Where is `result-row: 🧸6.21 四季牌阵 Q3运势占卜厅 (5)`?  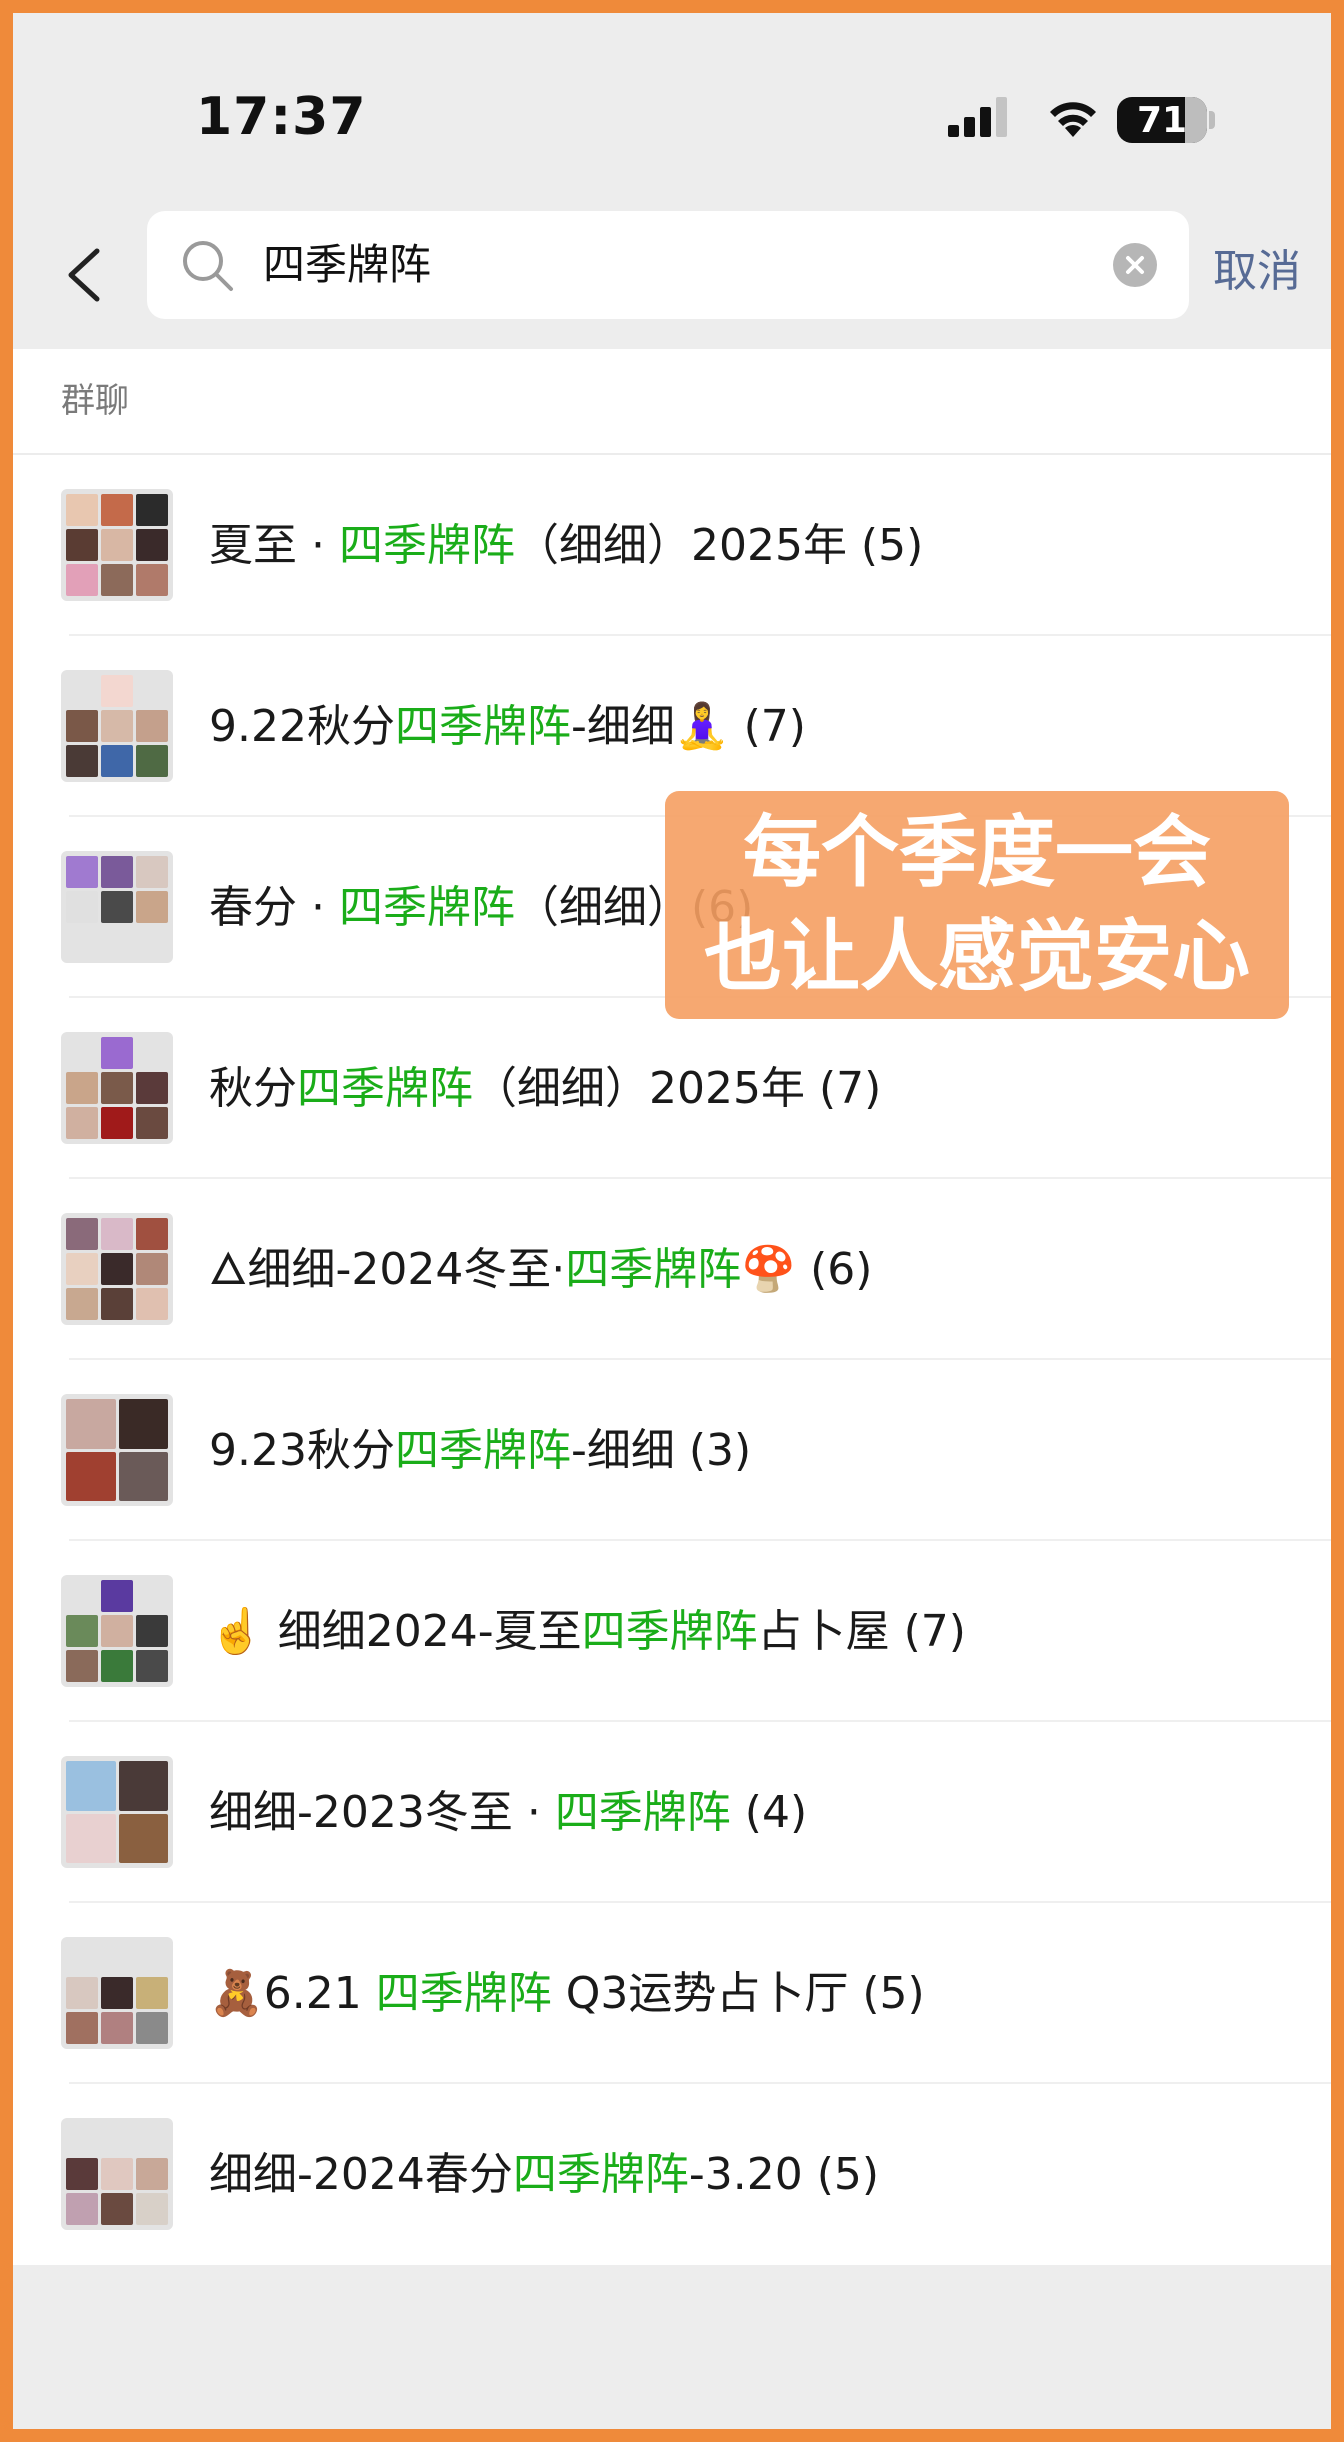
result-row: 🧸6.21 四季牌阵 Q3运势占卜厅 (5) is located at coordinates (672, 1993).